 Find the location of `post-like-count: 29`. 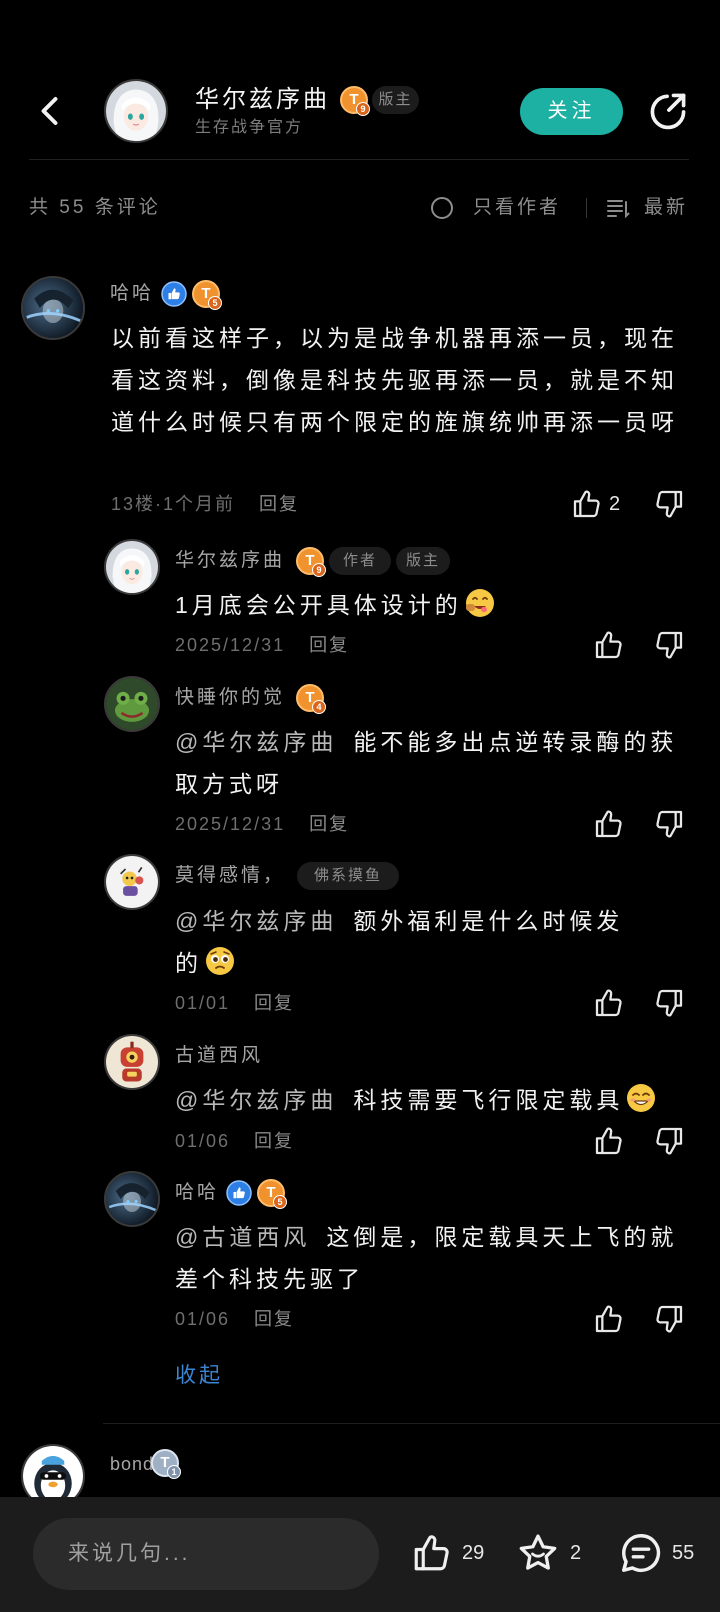

post-like-count: 29 is located at coordinates (473, 1553).